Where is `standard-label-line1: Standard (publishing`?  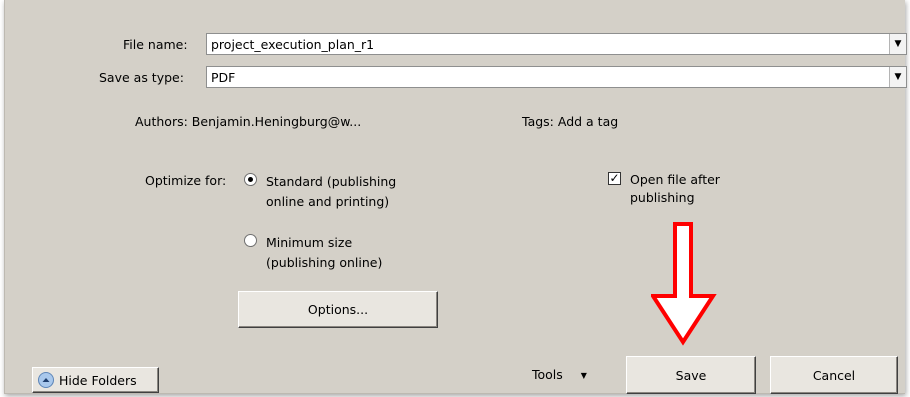 standard-label-line1: Standard (publishing is located at coordinates (331, 181).